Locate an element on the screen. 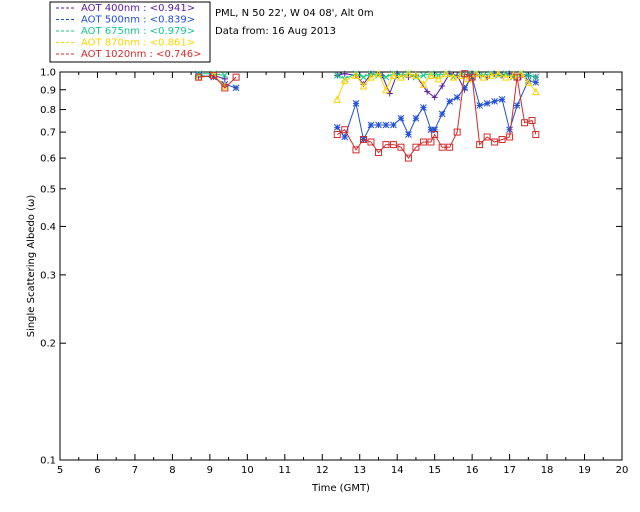 The image size is (640, 512). y-tick-label: 0.2 is located at coordinates (48, 344).